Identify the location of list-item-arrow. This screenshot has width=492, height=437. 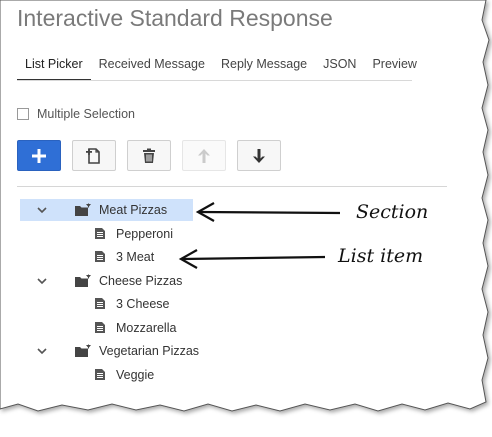
(252, 259).